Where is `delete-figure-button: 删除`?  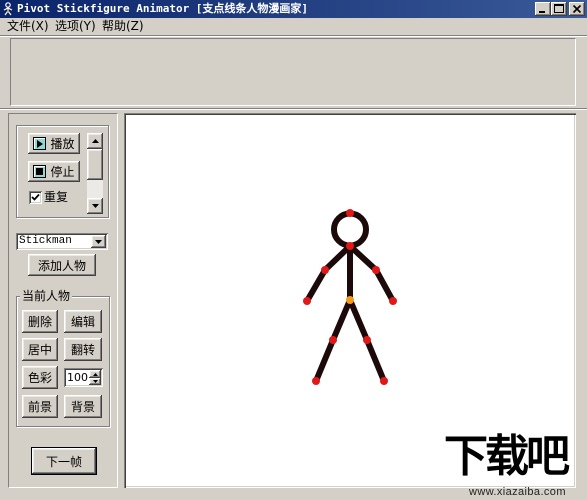
delete-figure-button: 删除 is located at coordinates (40, 321).